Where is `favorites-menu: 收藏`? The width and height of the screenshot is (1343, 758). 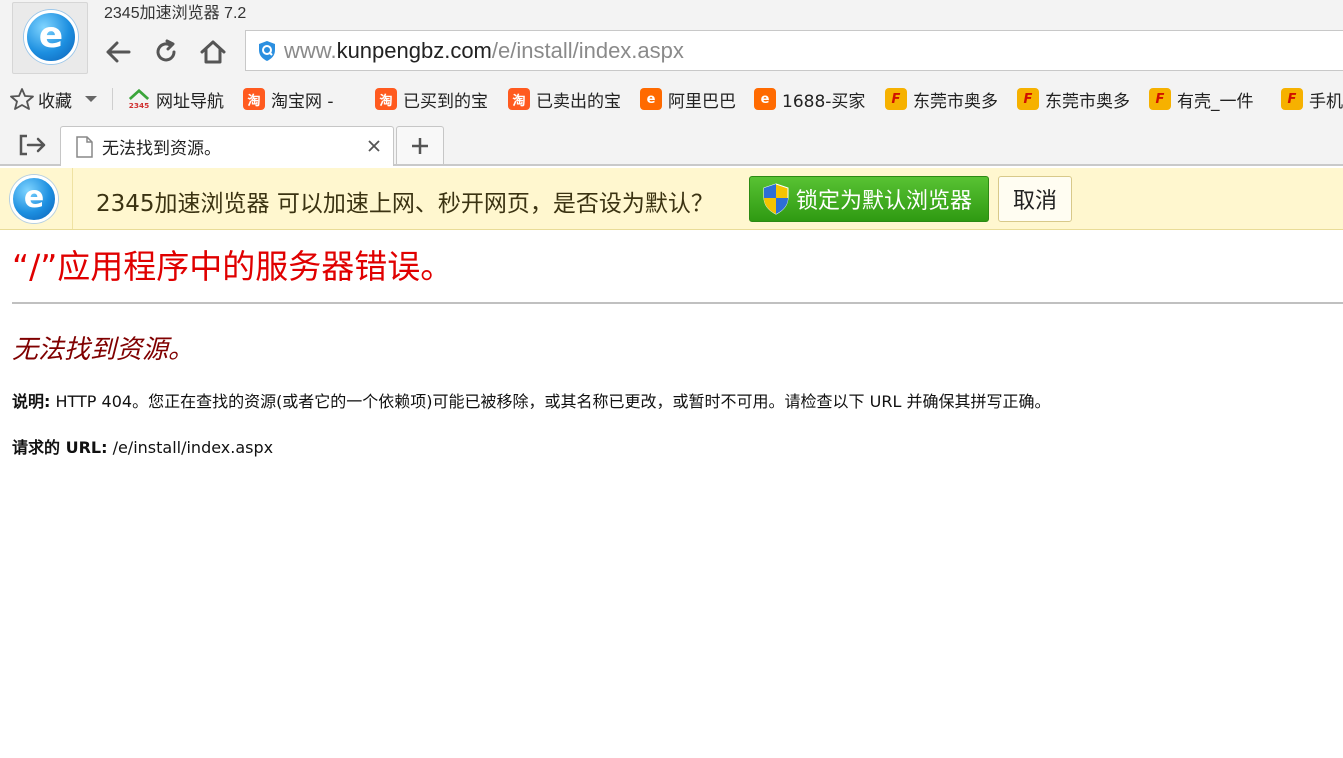
favorites-menu: 收藏 is located at coordinates (54, 99).